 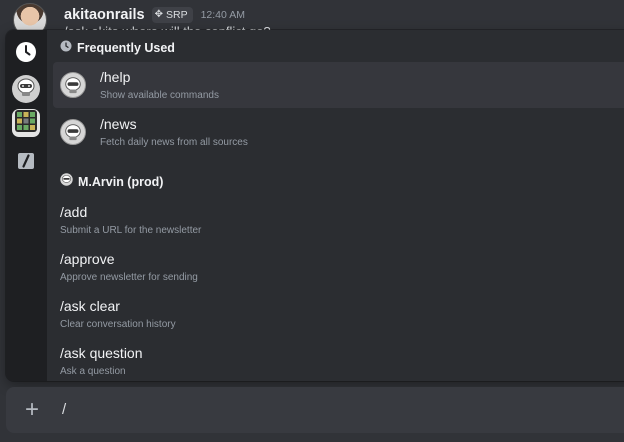 I want to click on command-name: /help, so click(x=115, y=77).